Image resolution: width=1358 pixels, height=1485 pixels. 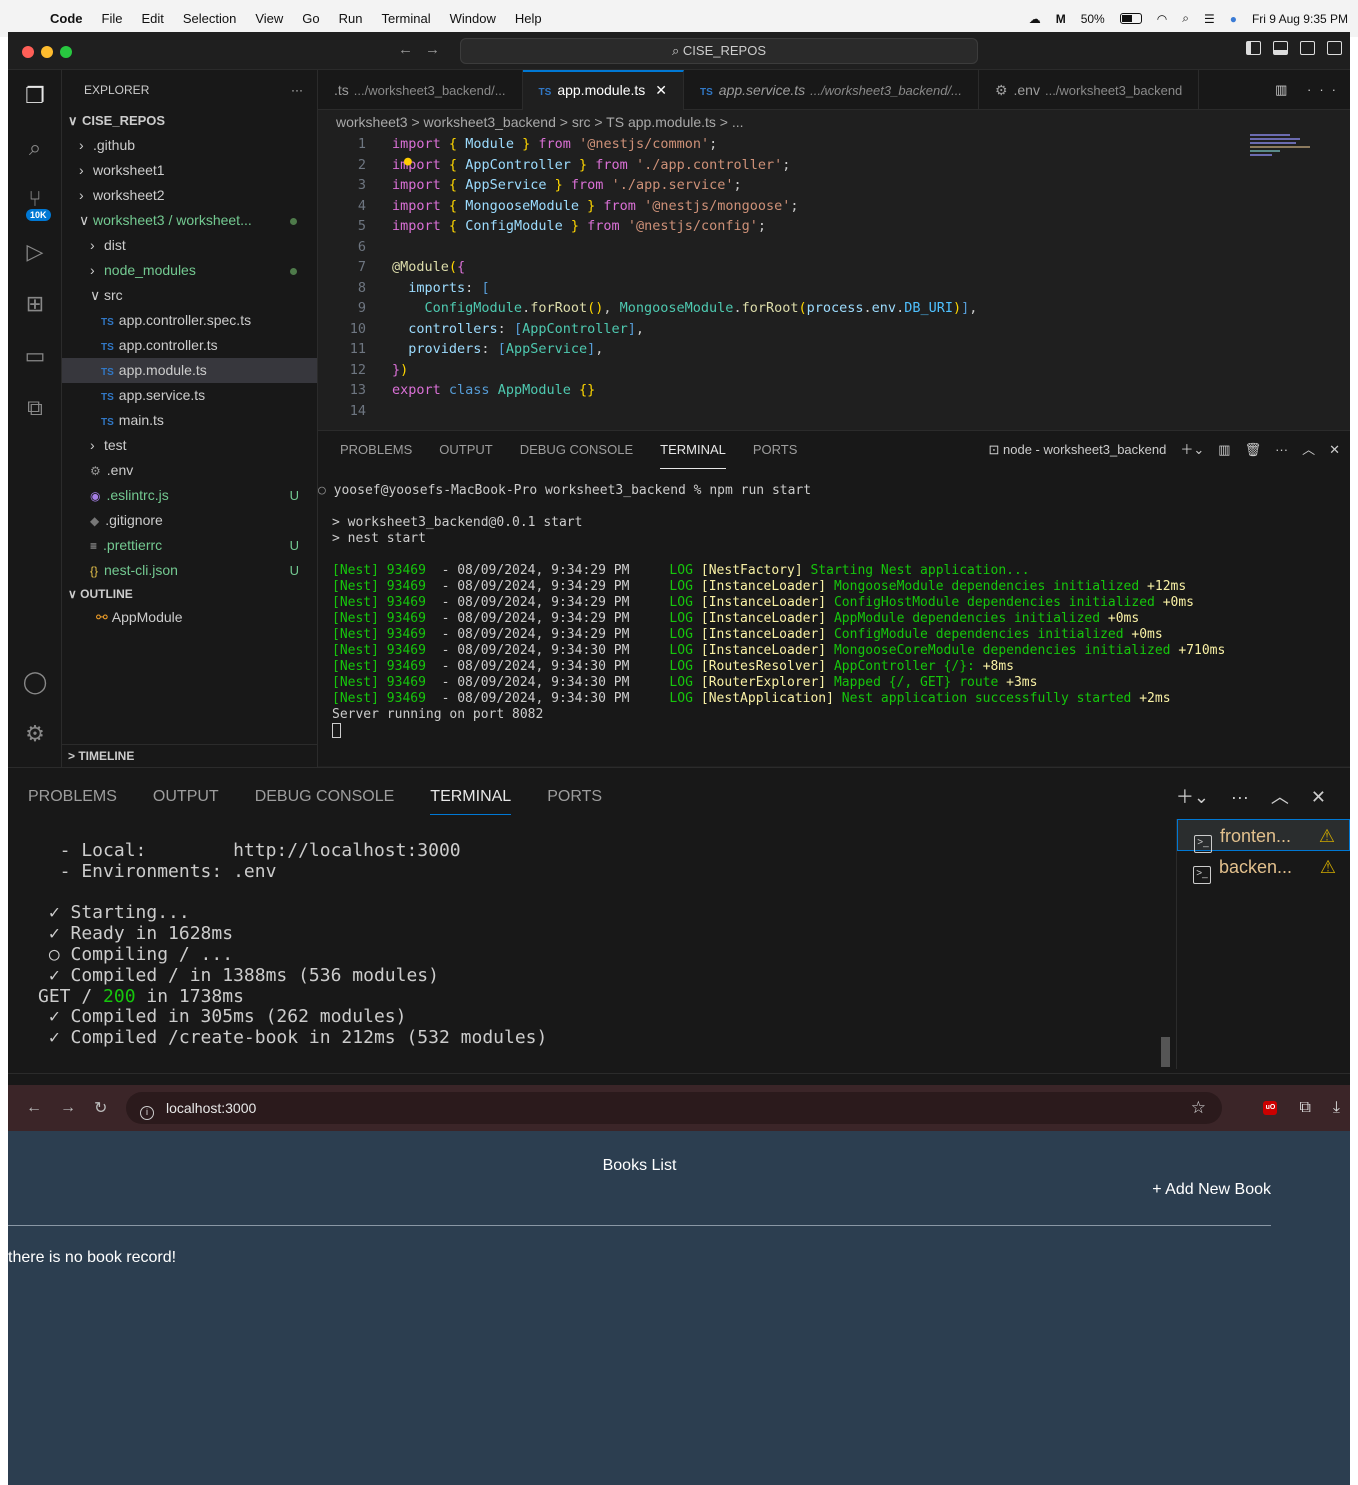 What do you see at coordinates (189, 120) in the screenshot?
I see `tree-root: ∨ CISE_REPOS` at bounding box center [189, 120].